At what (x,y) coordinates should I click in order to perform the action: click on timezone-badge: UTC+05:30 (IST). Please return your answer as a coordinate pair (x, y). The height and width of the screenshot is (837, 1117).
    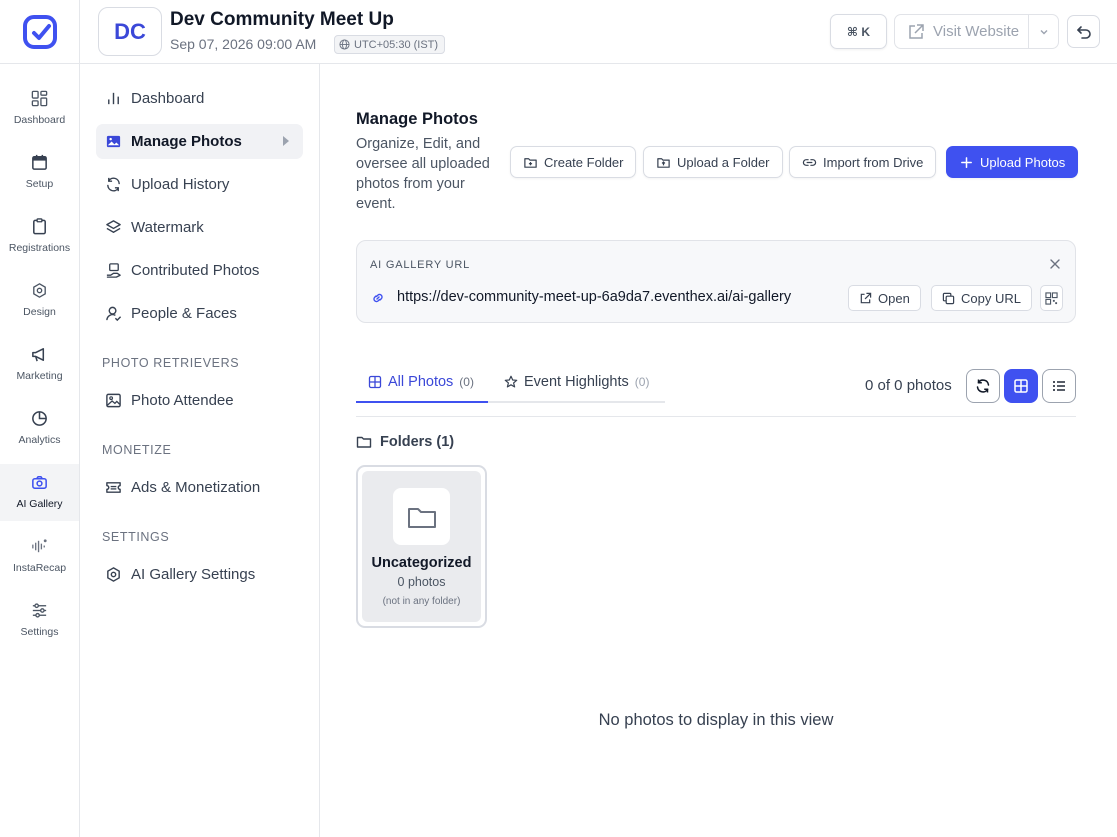
    Looking at the image, I should click on (390, 44).